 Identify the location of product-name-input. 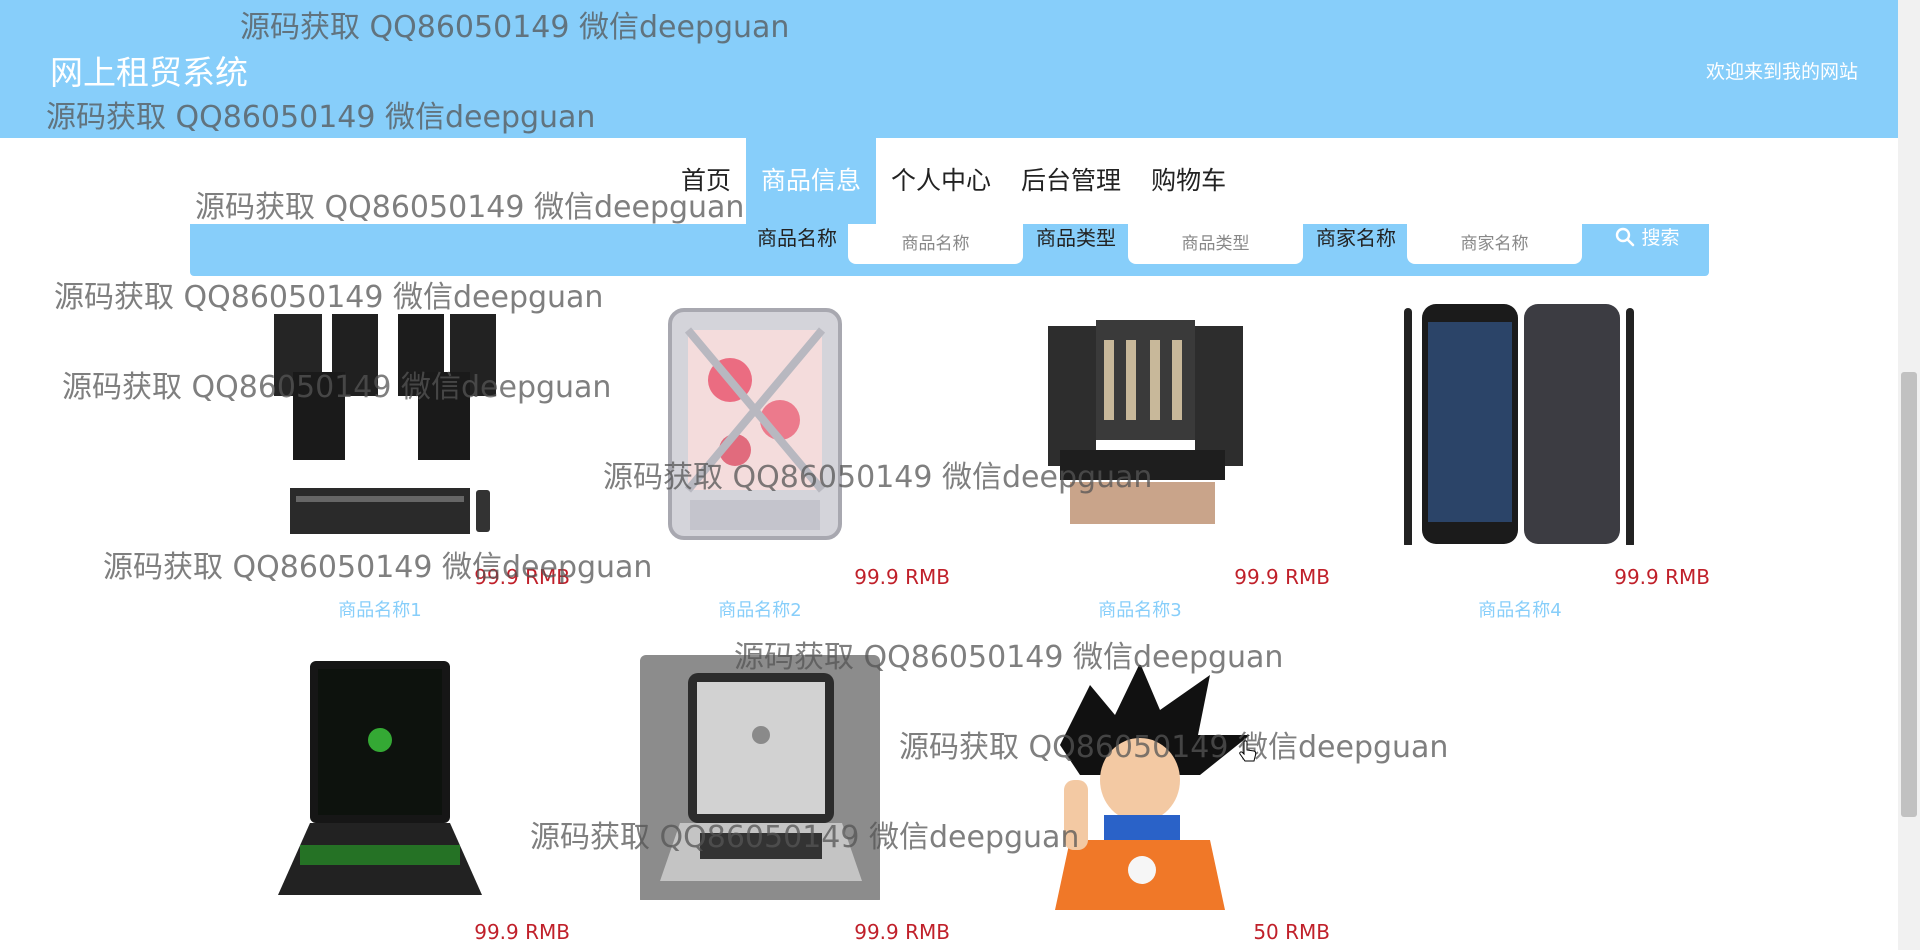
(935, 244).